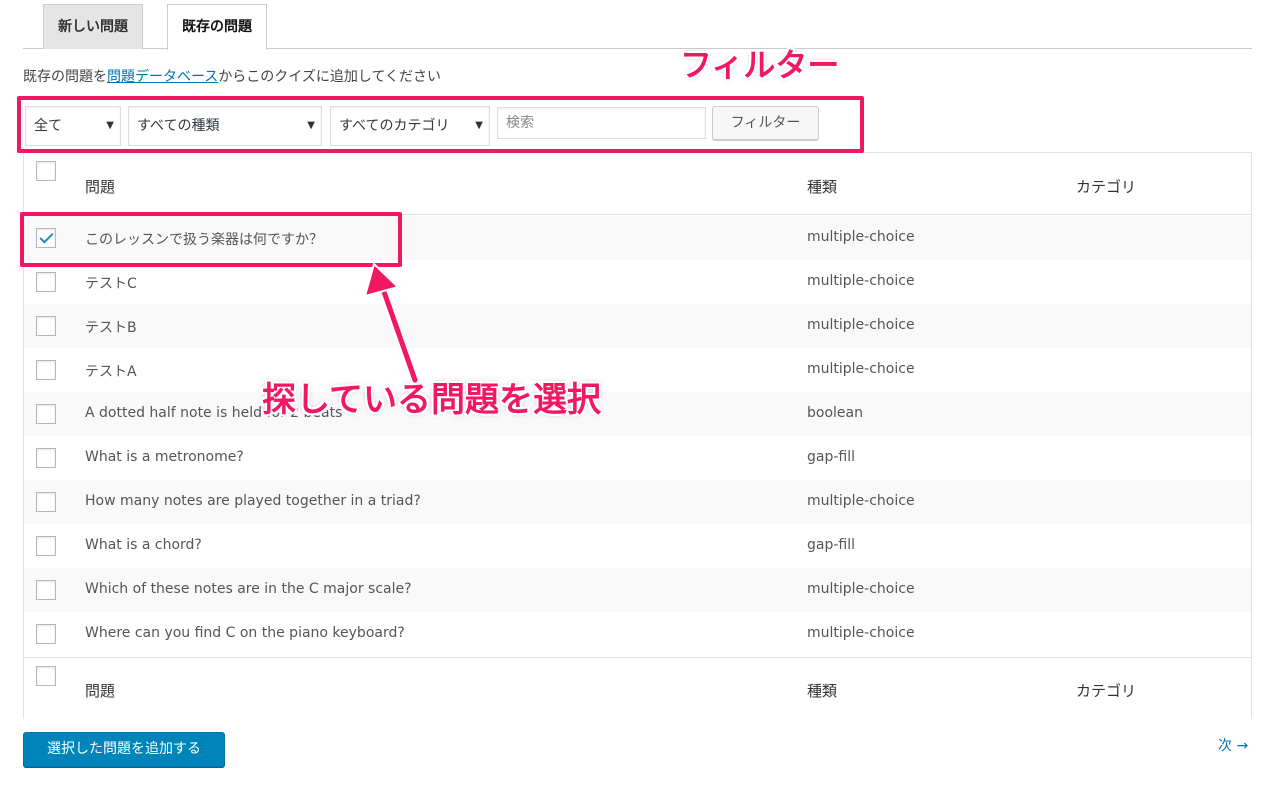 The height and width of the screenshot is (787, 1280). I want to click on intro-prefix: 既存の問題を, so click(65, 77).